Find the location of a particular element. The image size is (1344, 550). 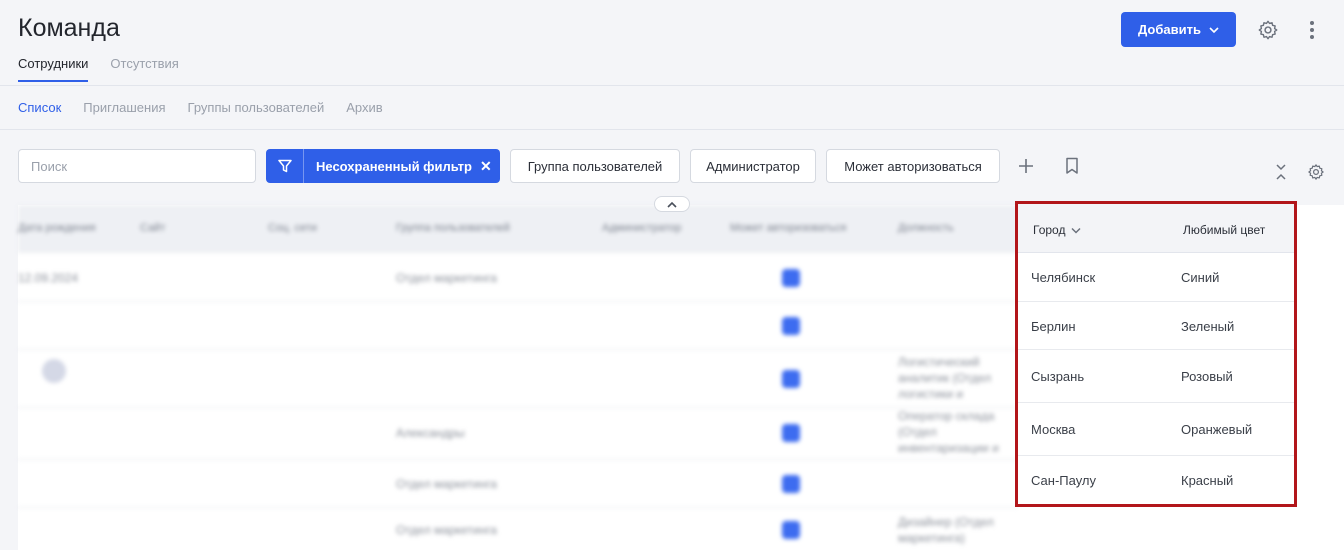

column-header-city: Город is located at coordinates (1057, 230).